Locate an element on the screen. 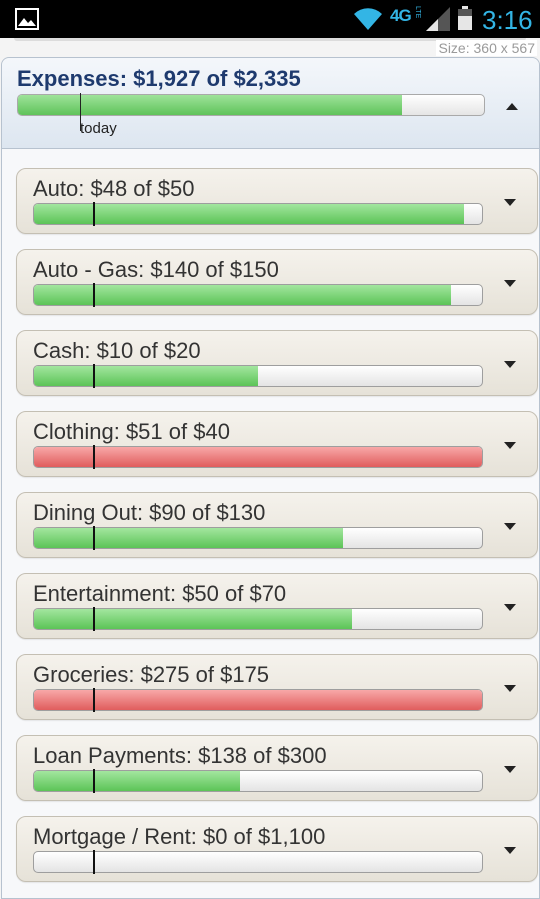 This screenshot has width=540, height=899. category-row: Auto - Gas: $140 of $150 is located at coordinates (277, 282).